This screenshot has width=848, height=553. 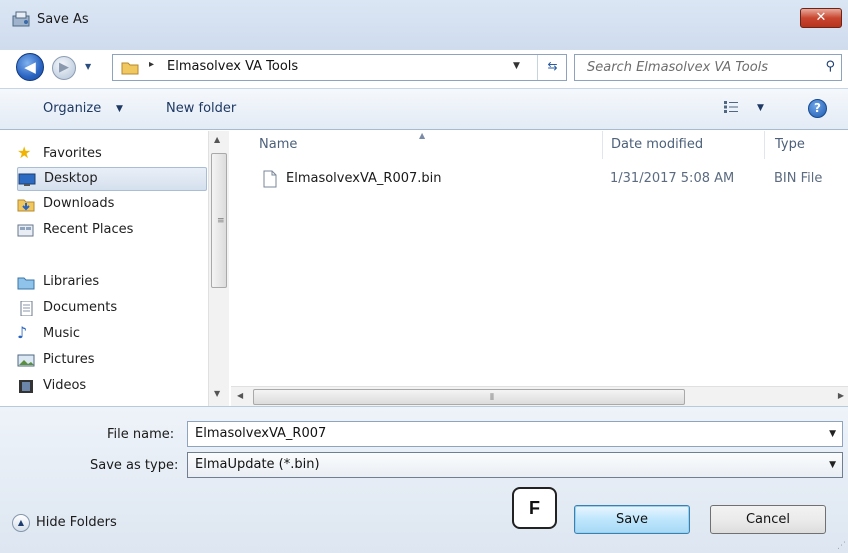 What do you see at coordinates (24, 152) in the screenshot?
I see `star-icon: ★` at bounding box center [24, 152].